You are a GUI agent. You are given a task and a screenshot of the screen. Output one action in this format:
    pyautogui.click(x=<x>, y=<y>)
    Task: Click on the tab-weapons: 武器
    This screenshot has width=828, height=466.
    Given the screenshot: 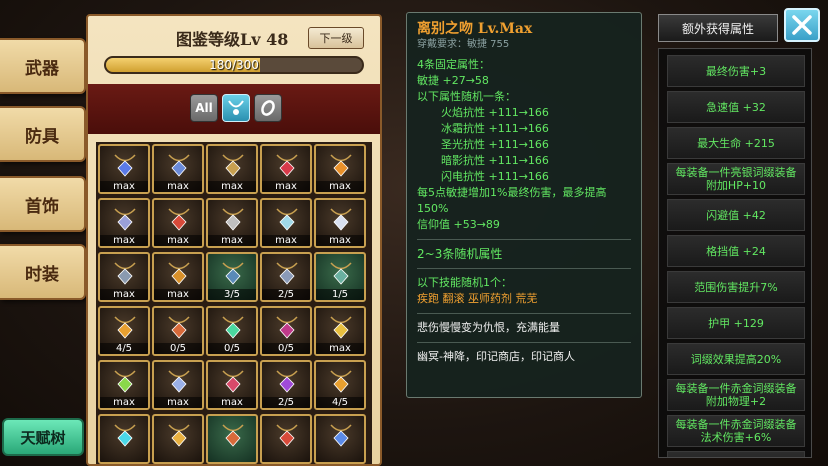 What is the action you would take?
    pyautogui.click(x=43, y=66)
    